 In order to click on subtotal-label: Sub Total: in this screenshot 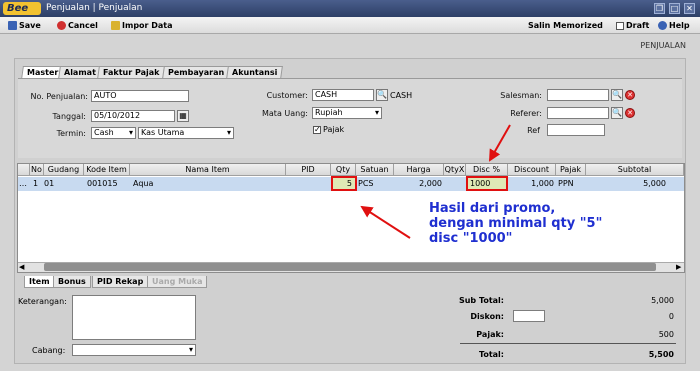, I will do `click(481, 300)`.